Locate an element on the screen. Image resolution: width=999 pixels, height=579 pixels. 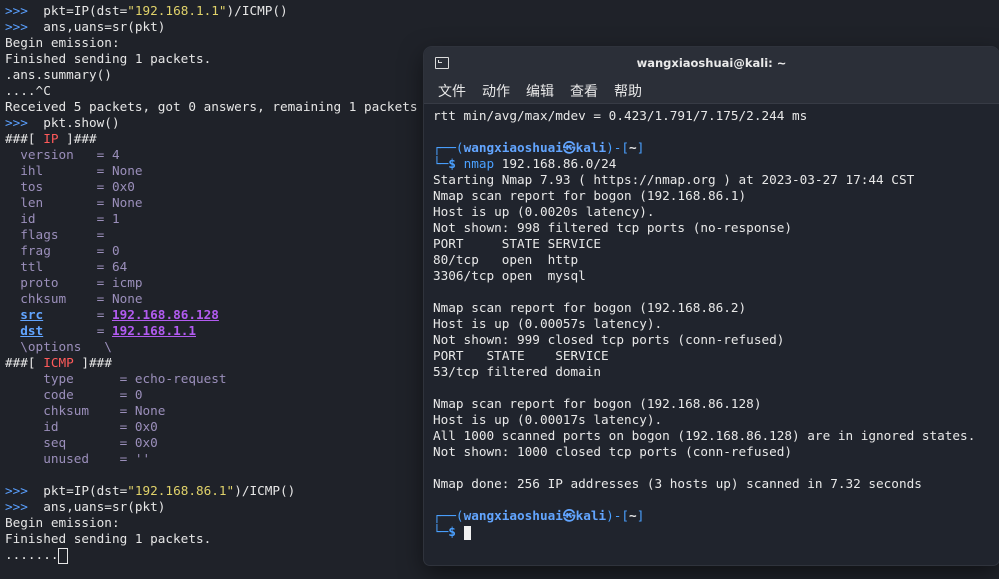
ip-field: flags = is located at coordinates (66, 234).